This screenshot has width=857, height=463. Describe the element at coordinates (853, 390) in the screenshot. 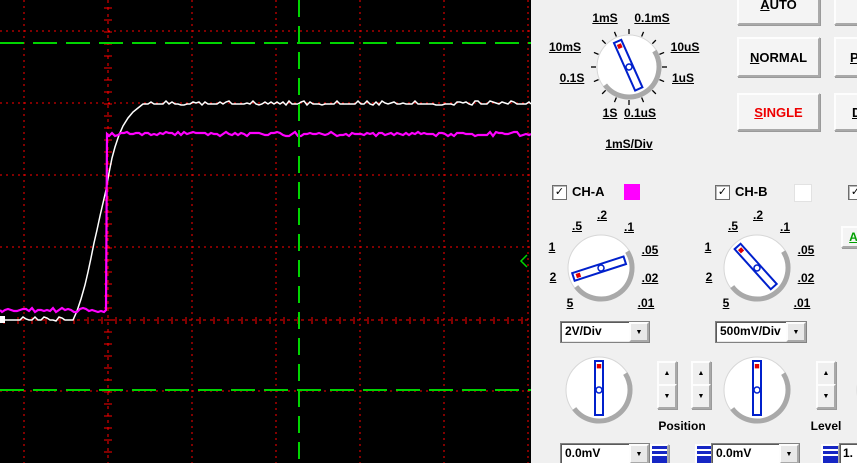

I see `trigger-level-knob-partial` at that location.